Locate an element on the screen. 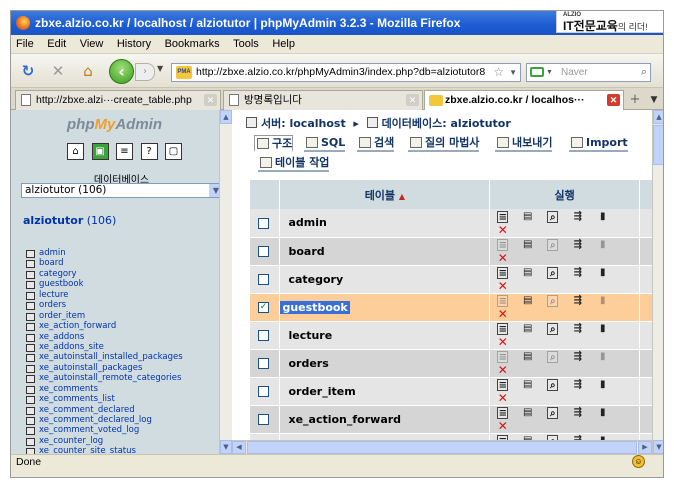  sidebar-table-item: xe_autoinstall_installed_packages is located at coordinates (104, 357).